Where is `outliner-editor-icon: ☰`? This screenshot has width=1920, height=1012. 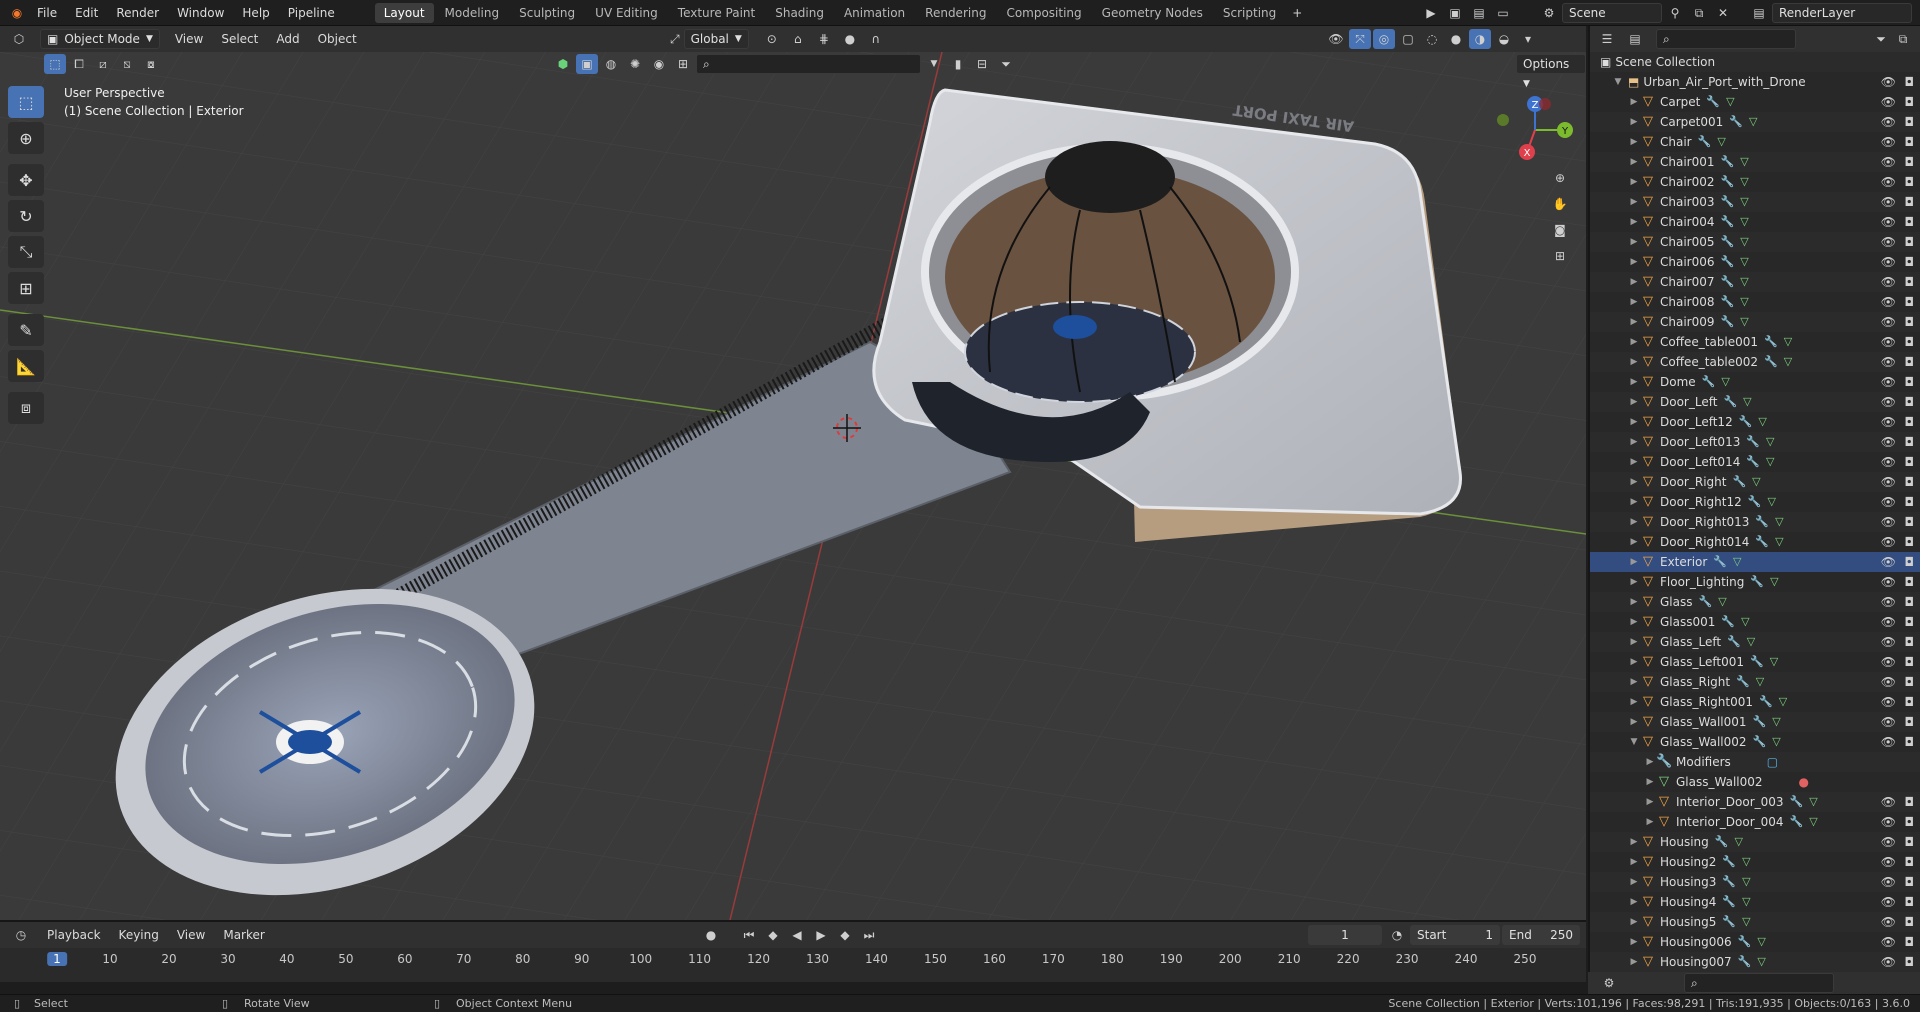
outliner-editor-icon: ☰ is located at coordinates (1607, 39).